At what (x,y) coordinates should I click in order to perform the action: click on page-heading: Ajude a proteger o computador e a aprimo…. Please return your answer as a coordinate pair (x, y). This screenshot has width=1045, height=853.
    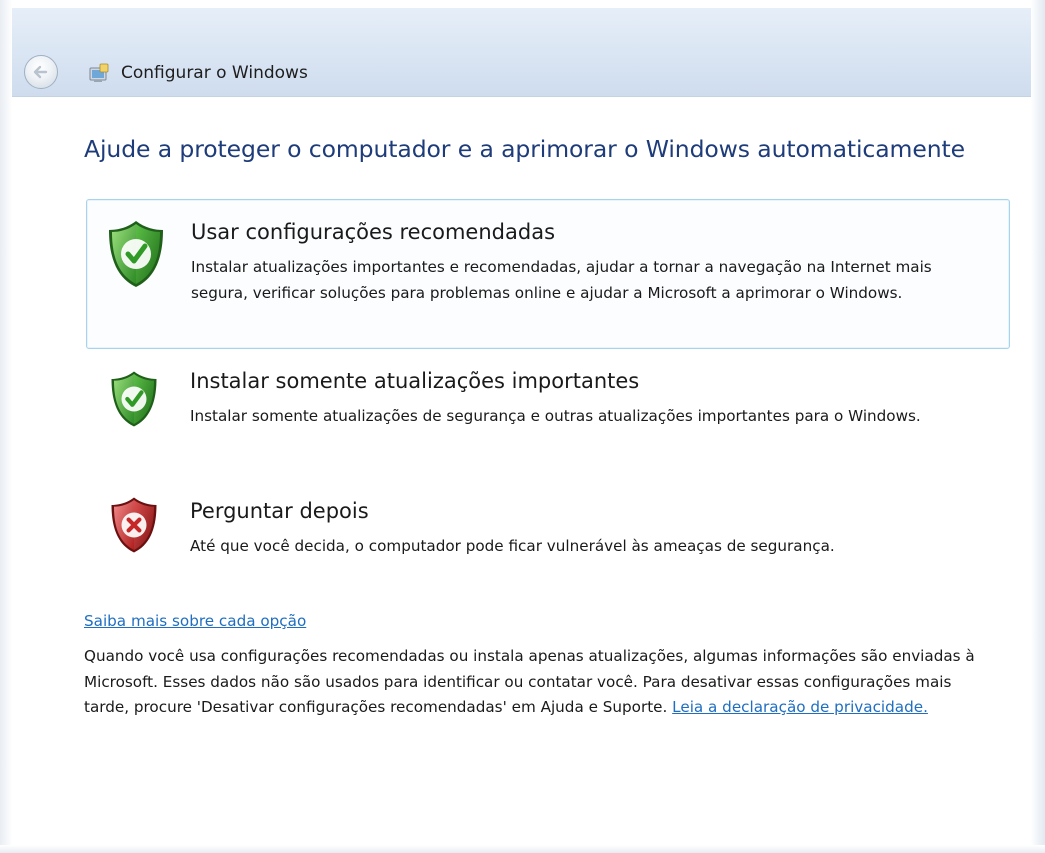
    Looking at the image, I should click on (524, 149).